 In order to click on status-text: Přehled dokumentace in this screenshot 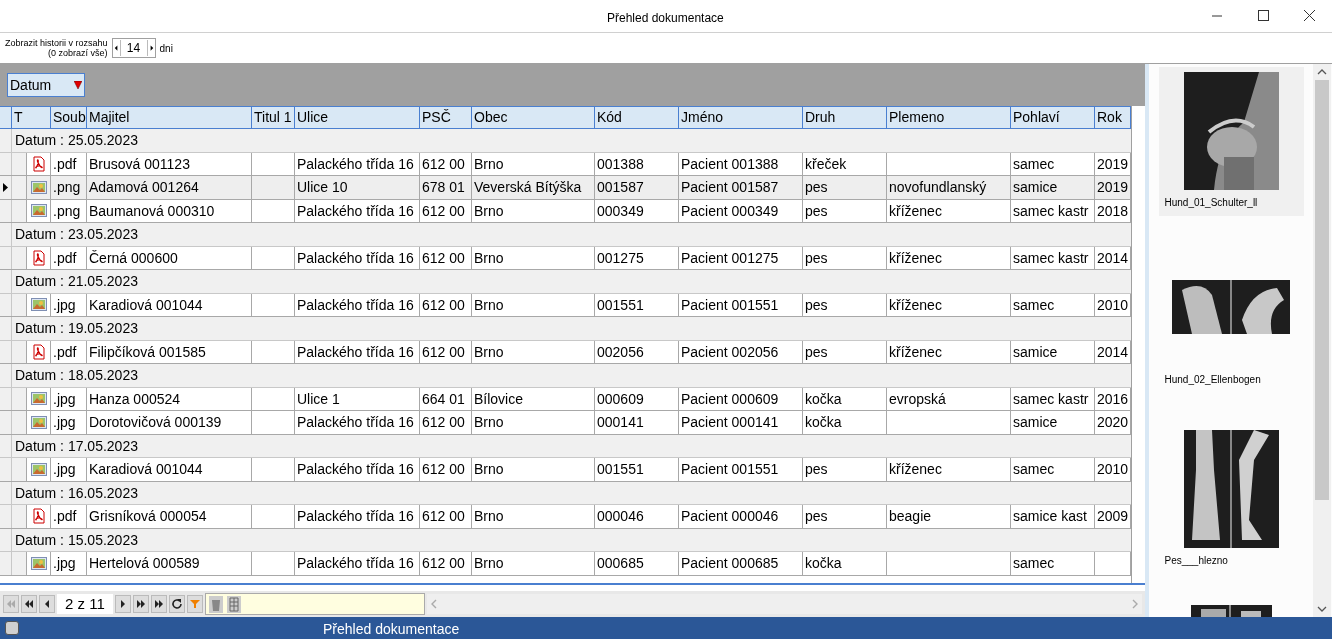, I will do `click(391, 629)`.